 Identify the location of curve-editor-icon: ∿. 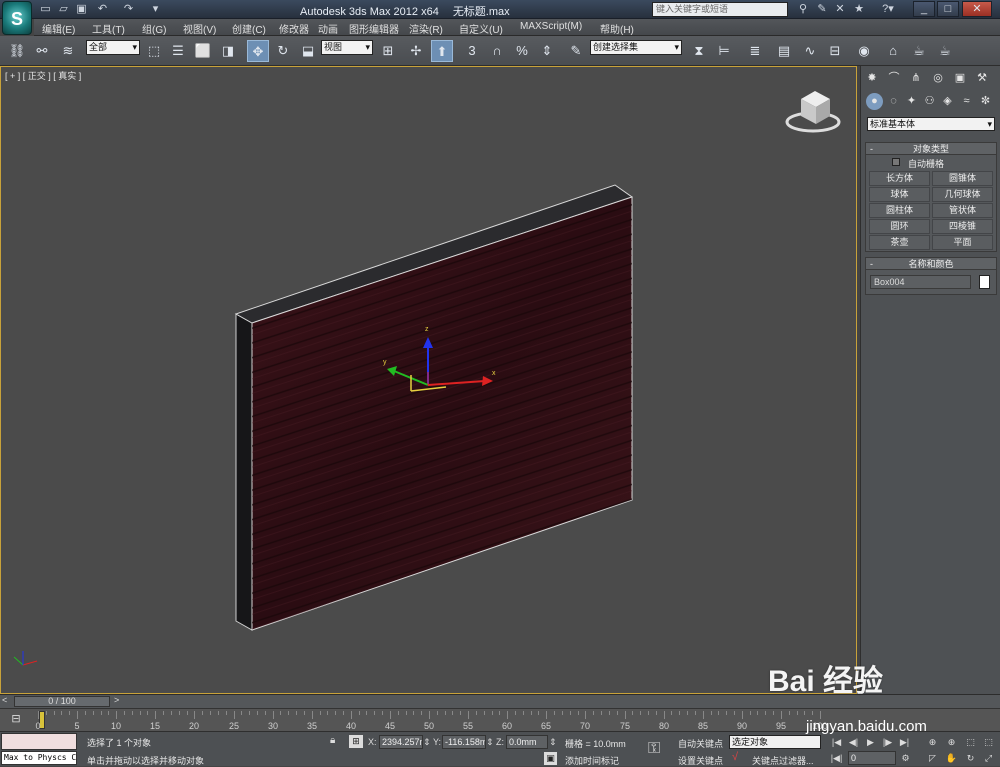
(810, 51).